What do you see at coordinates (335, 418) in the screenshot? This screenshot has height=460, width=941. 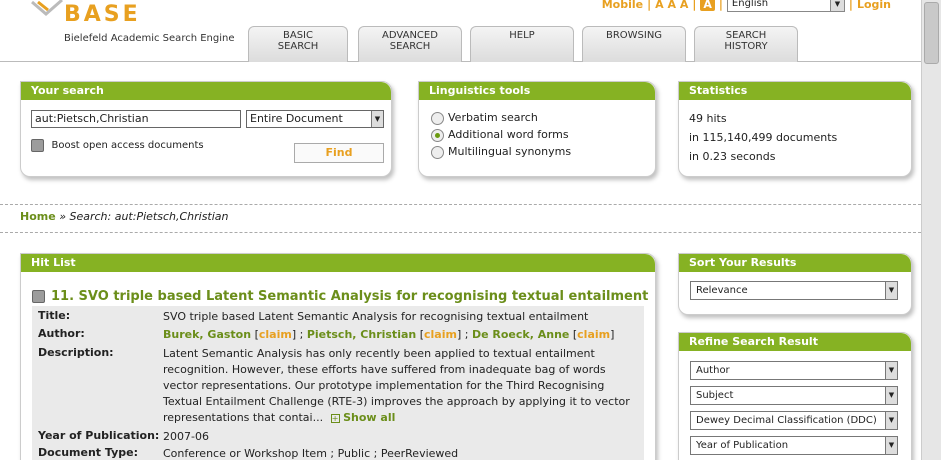 I see `plus-icon: +` at bounding box center [335, 418].